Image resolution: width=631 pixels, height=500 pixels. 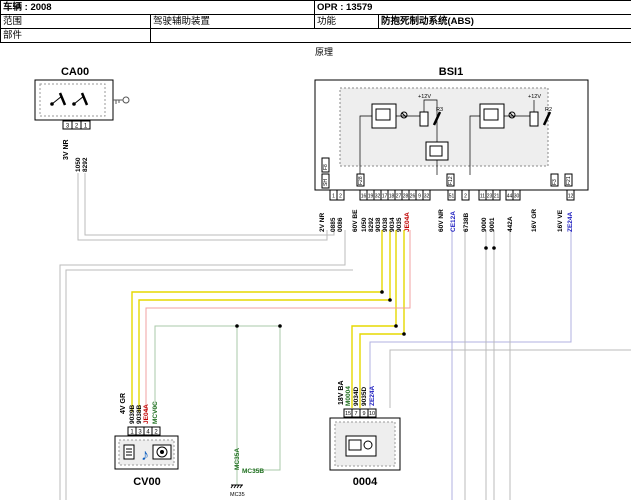 What do you see at coordinates (453, 221) in the screenshot?
I see `svg-text: CE12A` at bounding box center [453, 221].